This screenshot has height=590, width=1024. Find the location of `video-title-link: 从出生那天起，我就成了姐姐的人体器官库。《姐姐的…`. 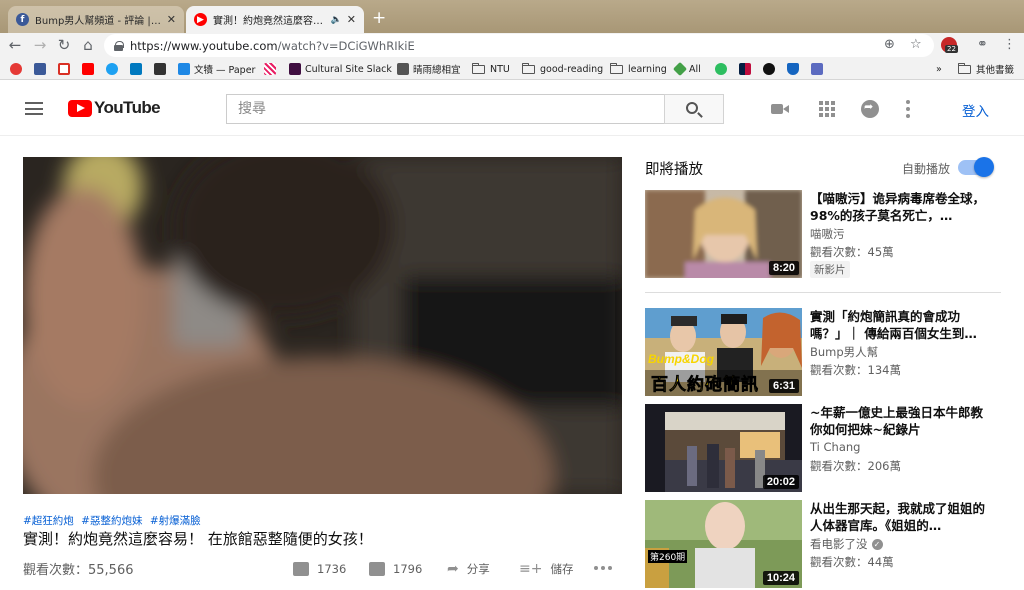

video-title-link: 从出生那天起，我就成了姐姐的人体器官库。《姐姐的… is located at coordinates (900, 517).